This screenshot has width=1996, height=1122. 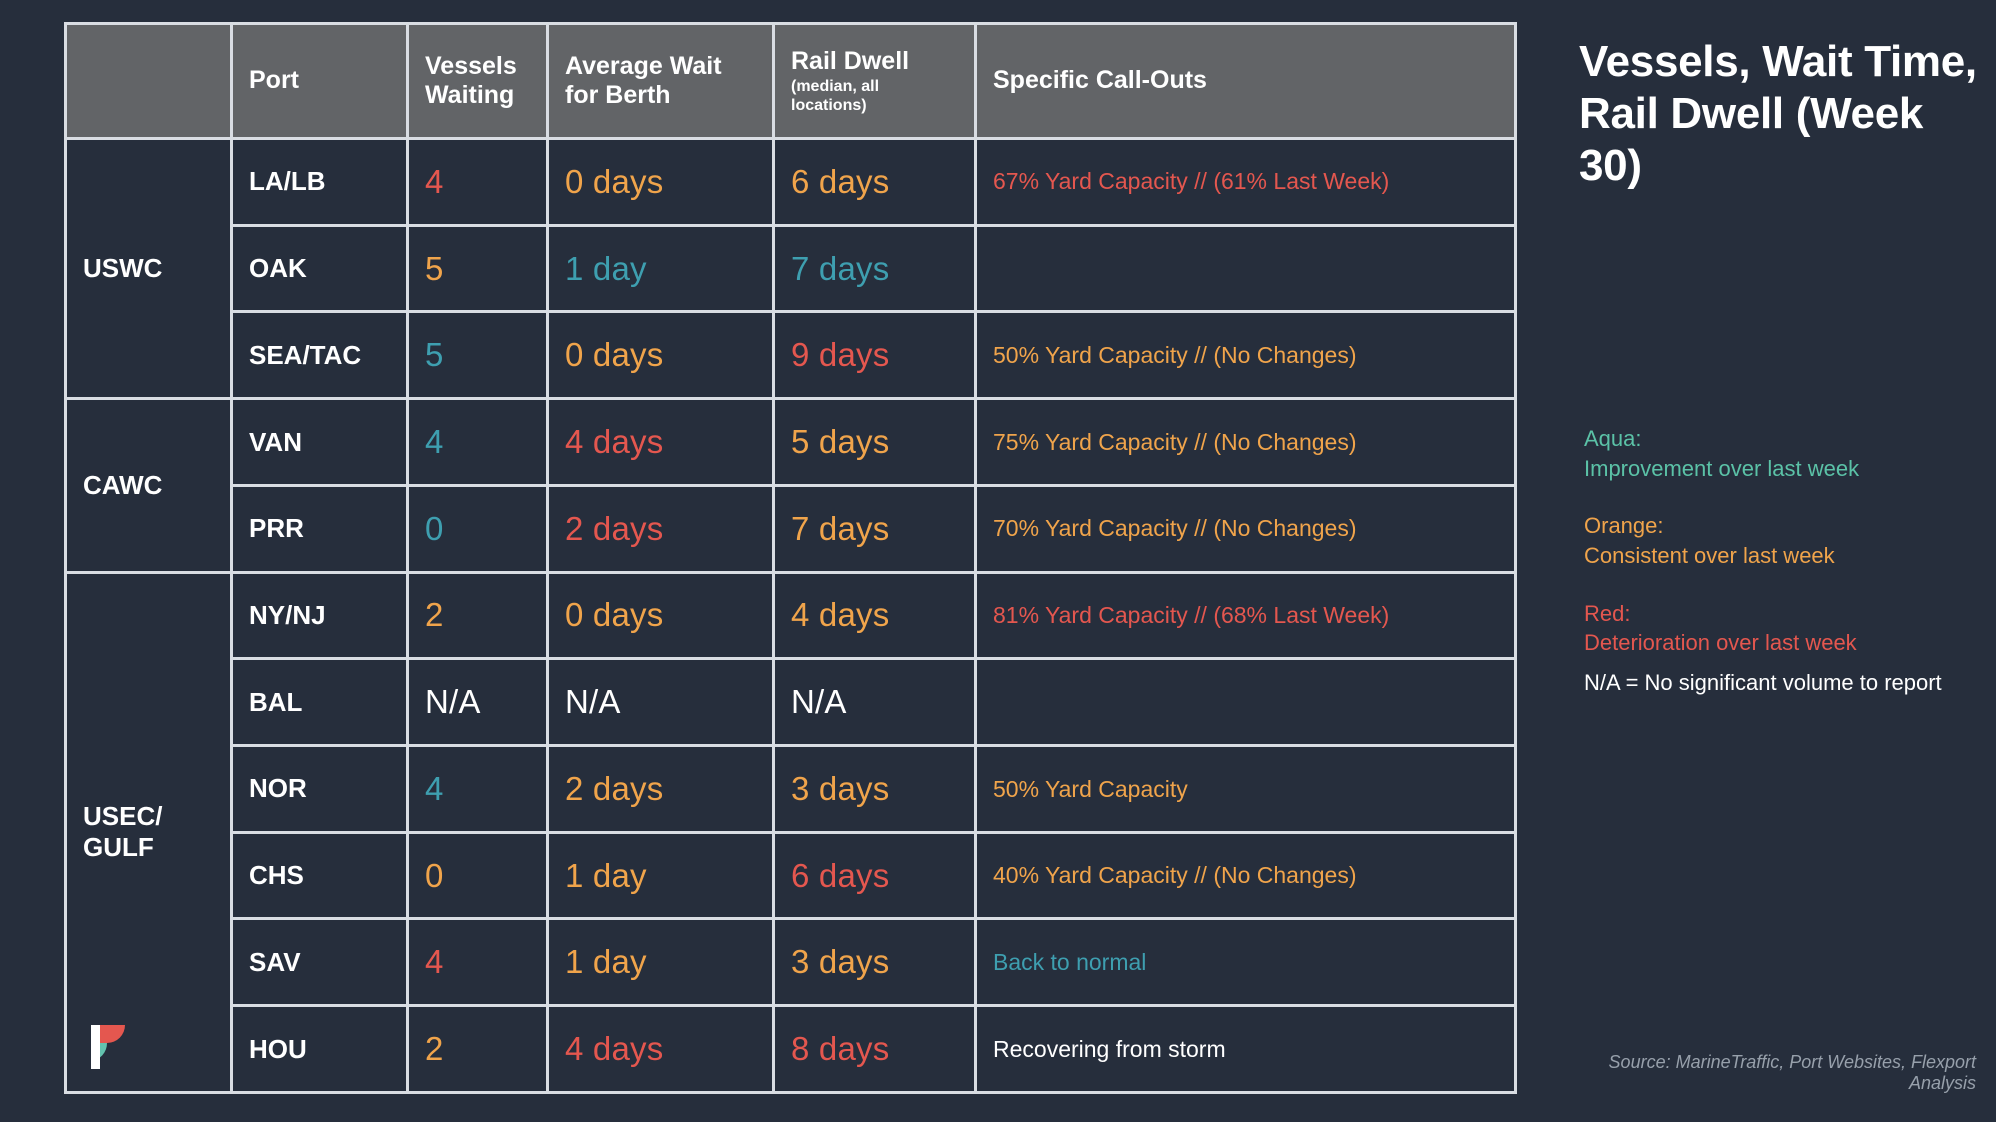 What do you see at coordinates (319, 182) in the screenshot?
I see `port-name-cell: LA/LB` at bounding box center [319, 182].